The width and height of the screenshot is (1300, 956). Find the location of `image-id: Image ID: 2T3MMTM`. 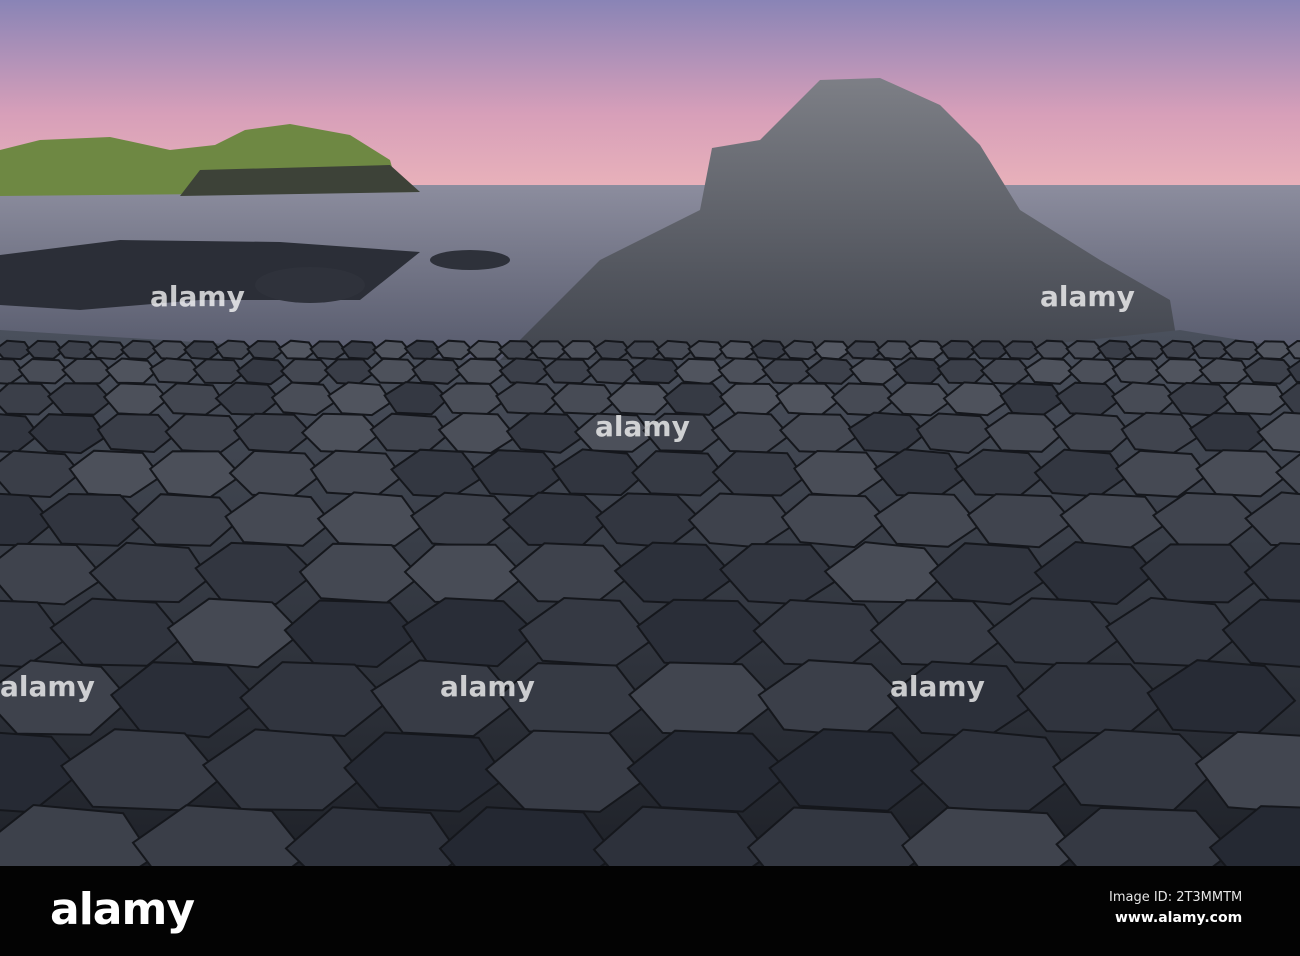

image-id: Image ID: 2T3MMTM is located at coordinates (1176, 897).